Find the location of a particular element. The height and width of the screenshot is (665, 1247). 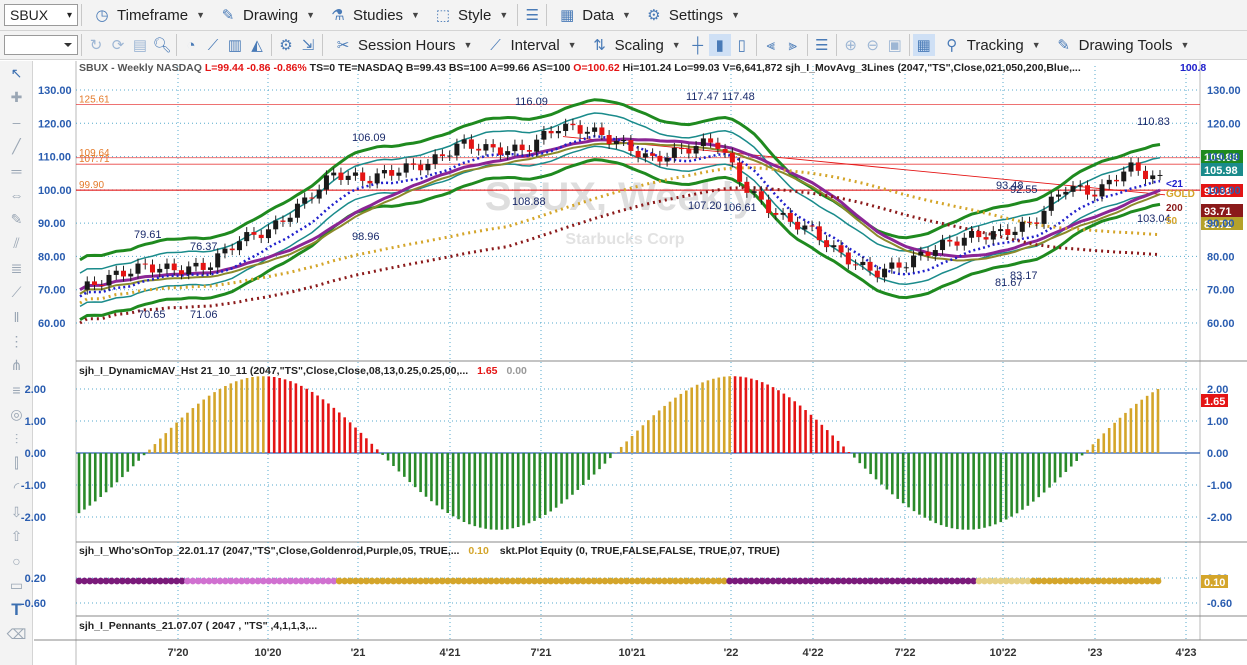

osc-tick-left: 1.00 is located at coordinates (35, 422).